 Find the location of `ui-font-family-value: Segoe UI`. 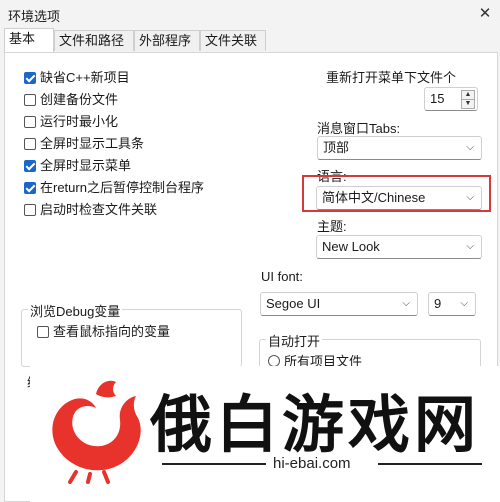

ui-font-family-value: Segoe UI is located at coordinates (293, 303).